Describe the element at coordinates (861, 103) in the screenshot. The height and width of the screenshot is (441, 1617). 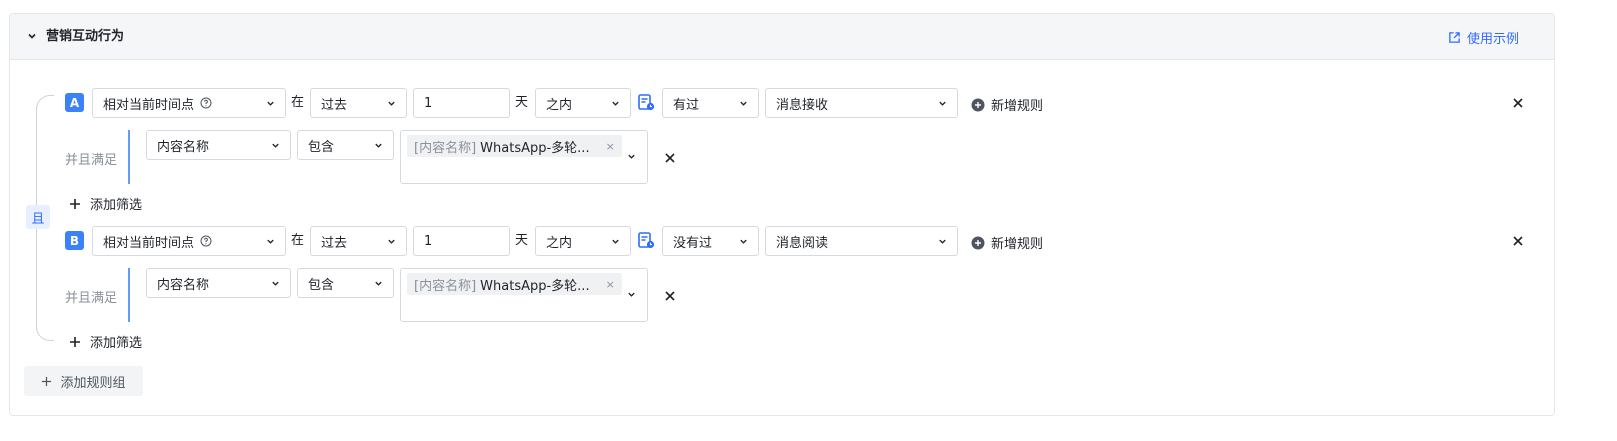
I see `event-select: 消息接收` at that location.